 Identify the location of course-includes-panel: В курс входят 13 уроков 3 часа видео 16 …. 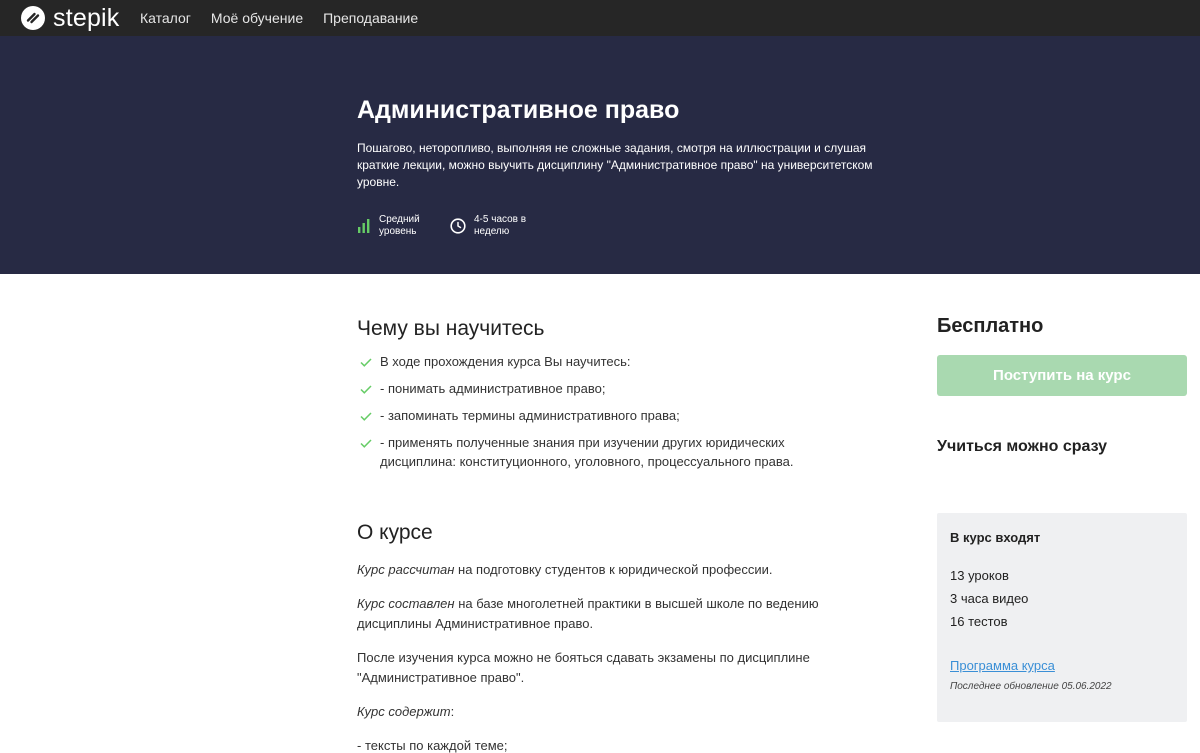
(1062, 617).